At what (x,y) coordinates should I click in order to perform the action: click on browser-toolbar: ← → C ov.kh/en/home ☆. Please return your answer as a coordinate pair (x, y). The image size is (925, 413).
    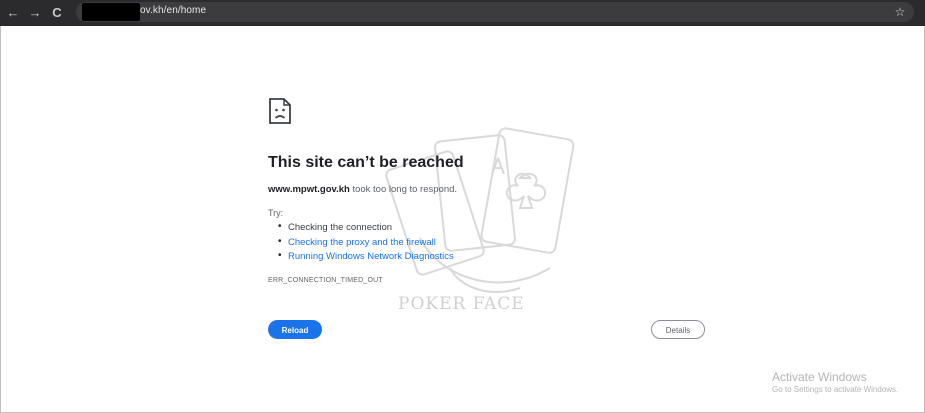
    Looking at the image, I should click on (462, 13).